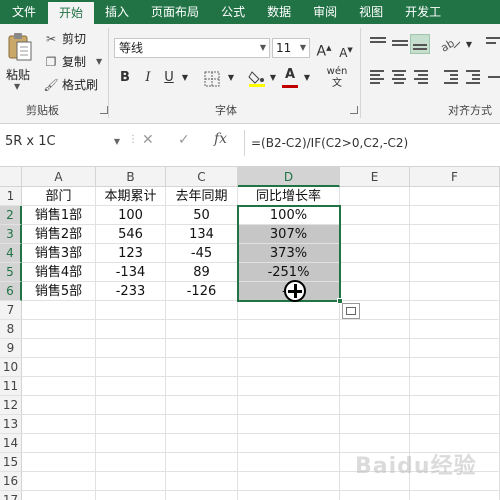 The image size is (500, 500). What do you see at coordinates (291, 48) in the screenshot?
I see `font-size-select: 11 ▼` at bounding box center [291, 48].